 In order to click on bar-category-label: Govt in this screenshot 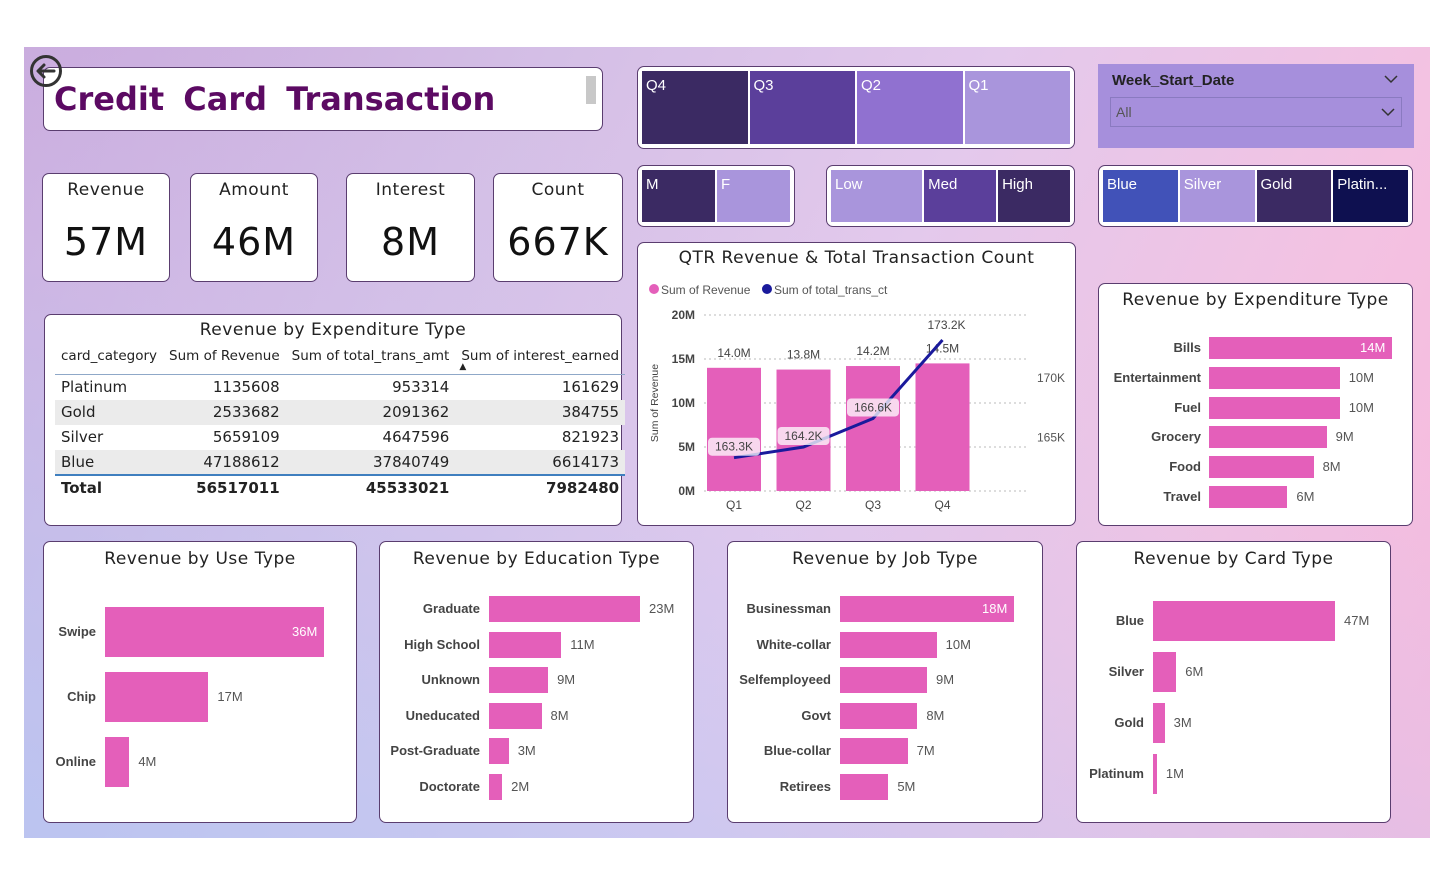, I will do `click(816, 715)`.